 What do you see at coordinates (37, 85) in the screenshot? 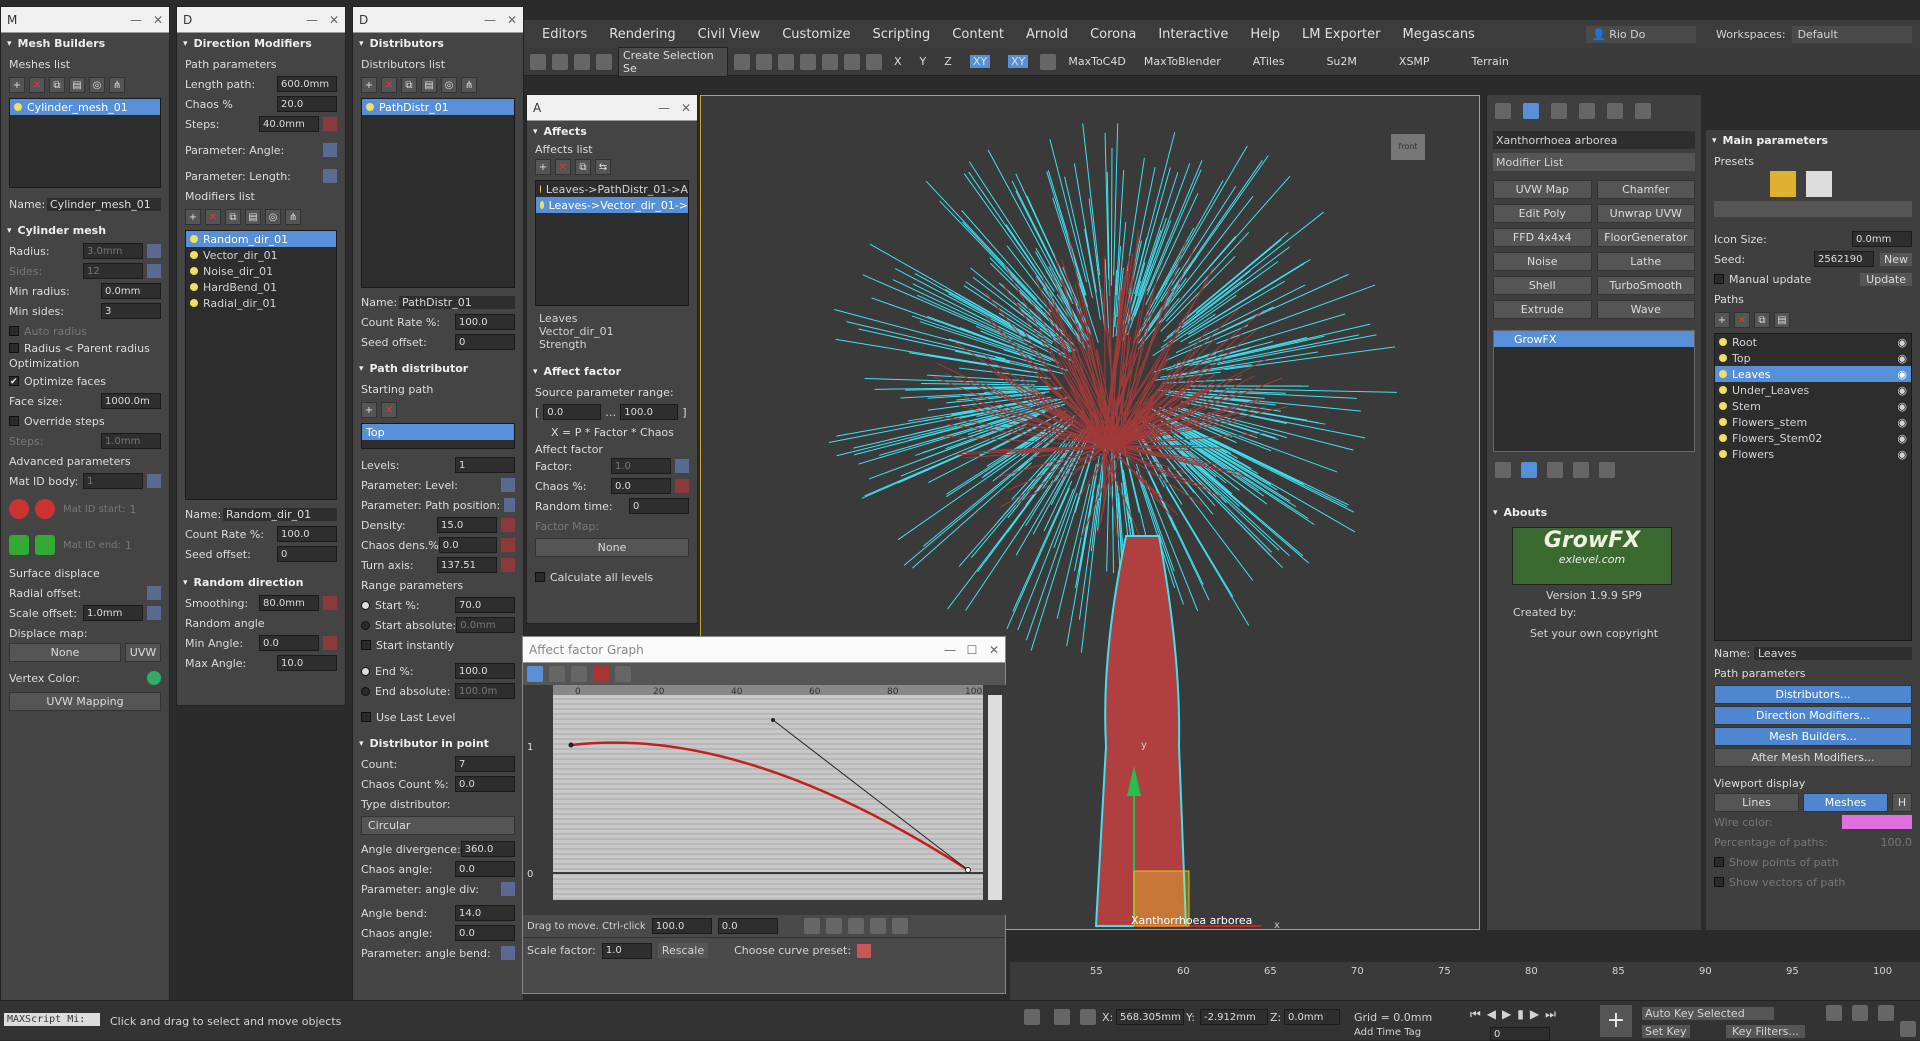
I see `delete-mesh-icon: ✕` at bounding box center [37, 85].